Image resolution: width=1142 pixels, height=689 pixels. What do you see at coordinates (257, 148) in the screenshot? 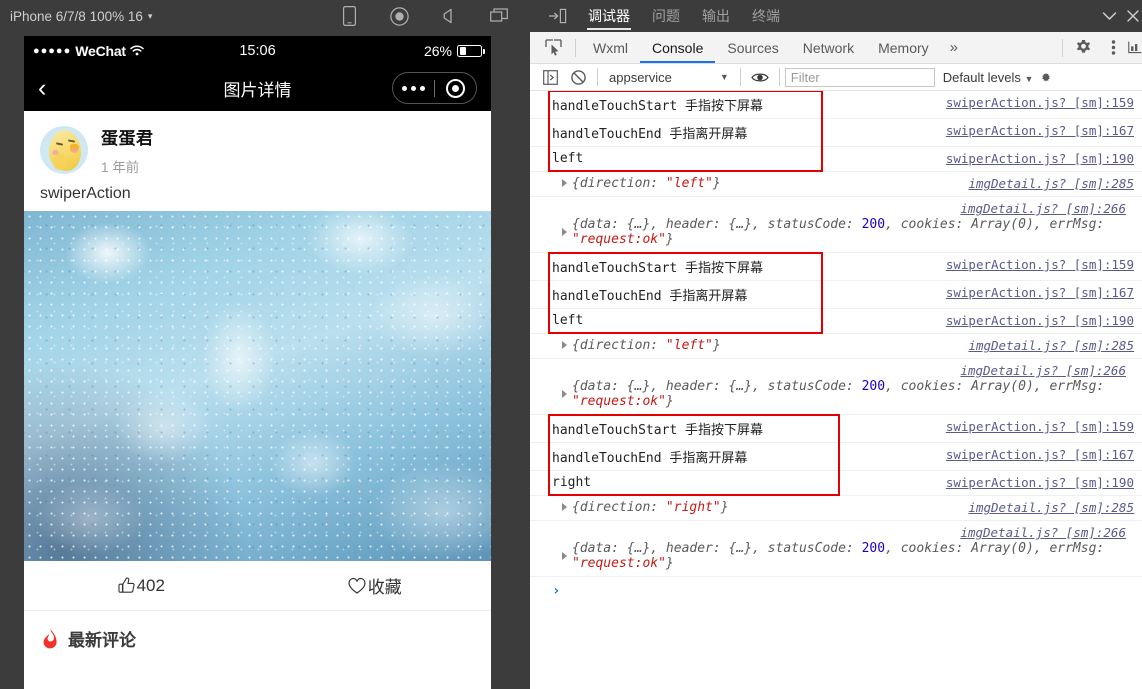
I see `post-author-header: 蛋蛋君 1 年前` at bounding box center [257, 148].